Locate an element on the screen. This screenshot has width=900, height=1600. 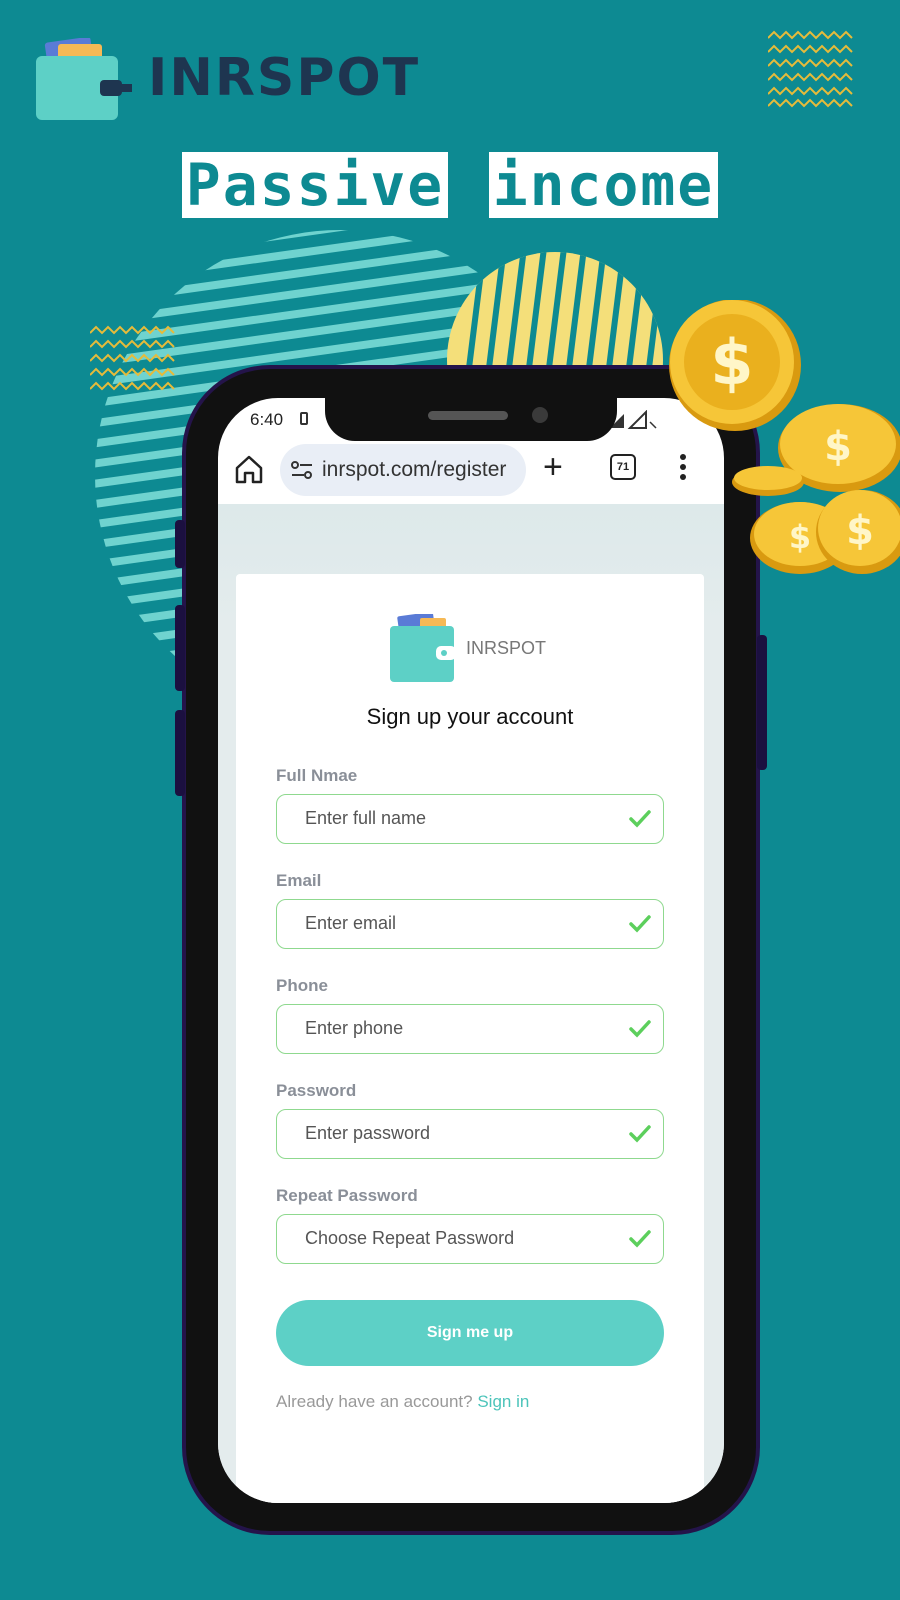
email-field is located at coordinates (470, 924).